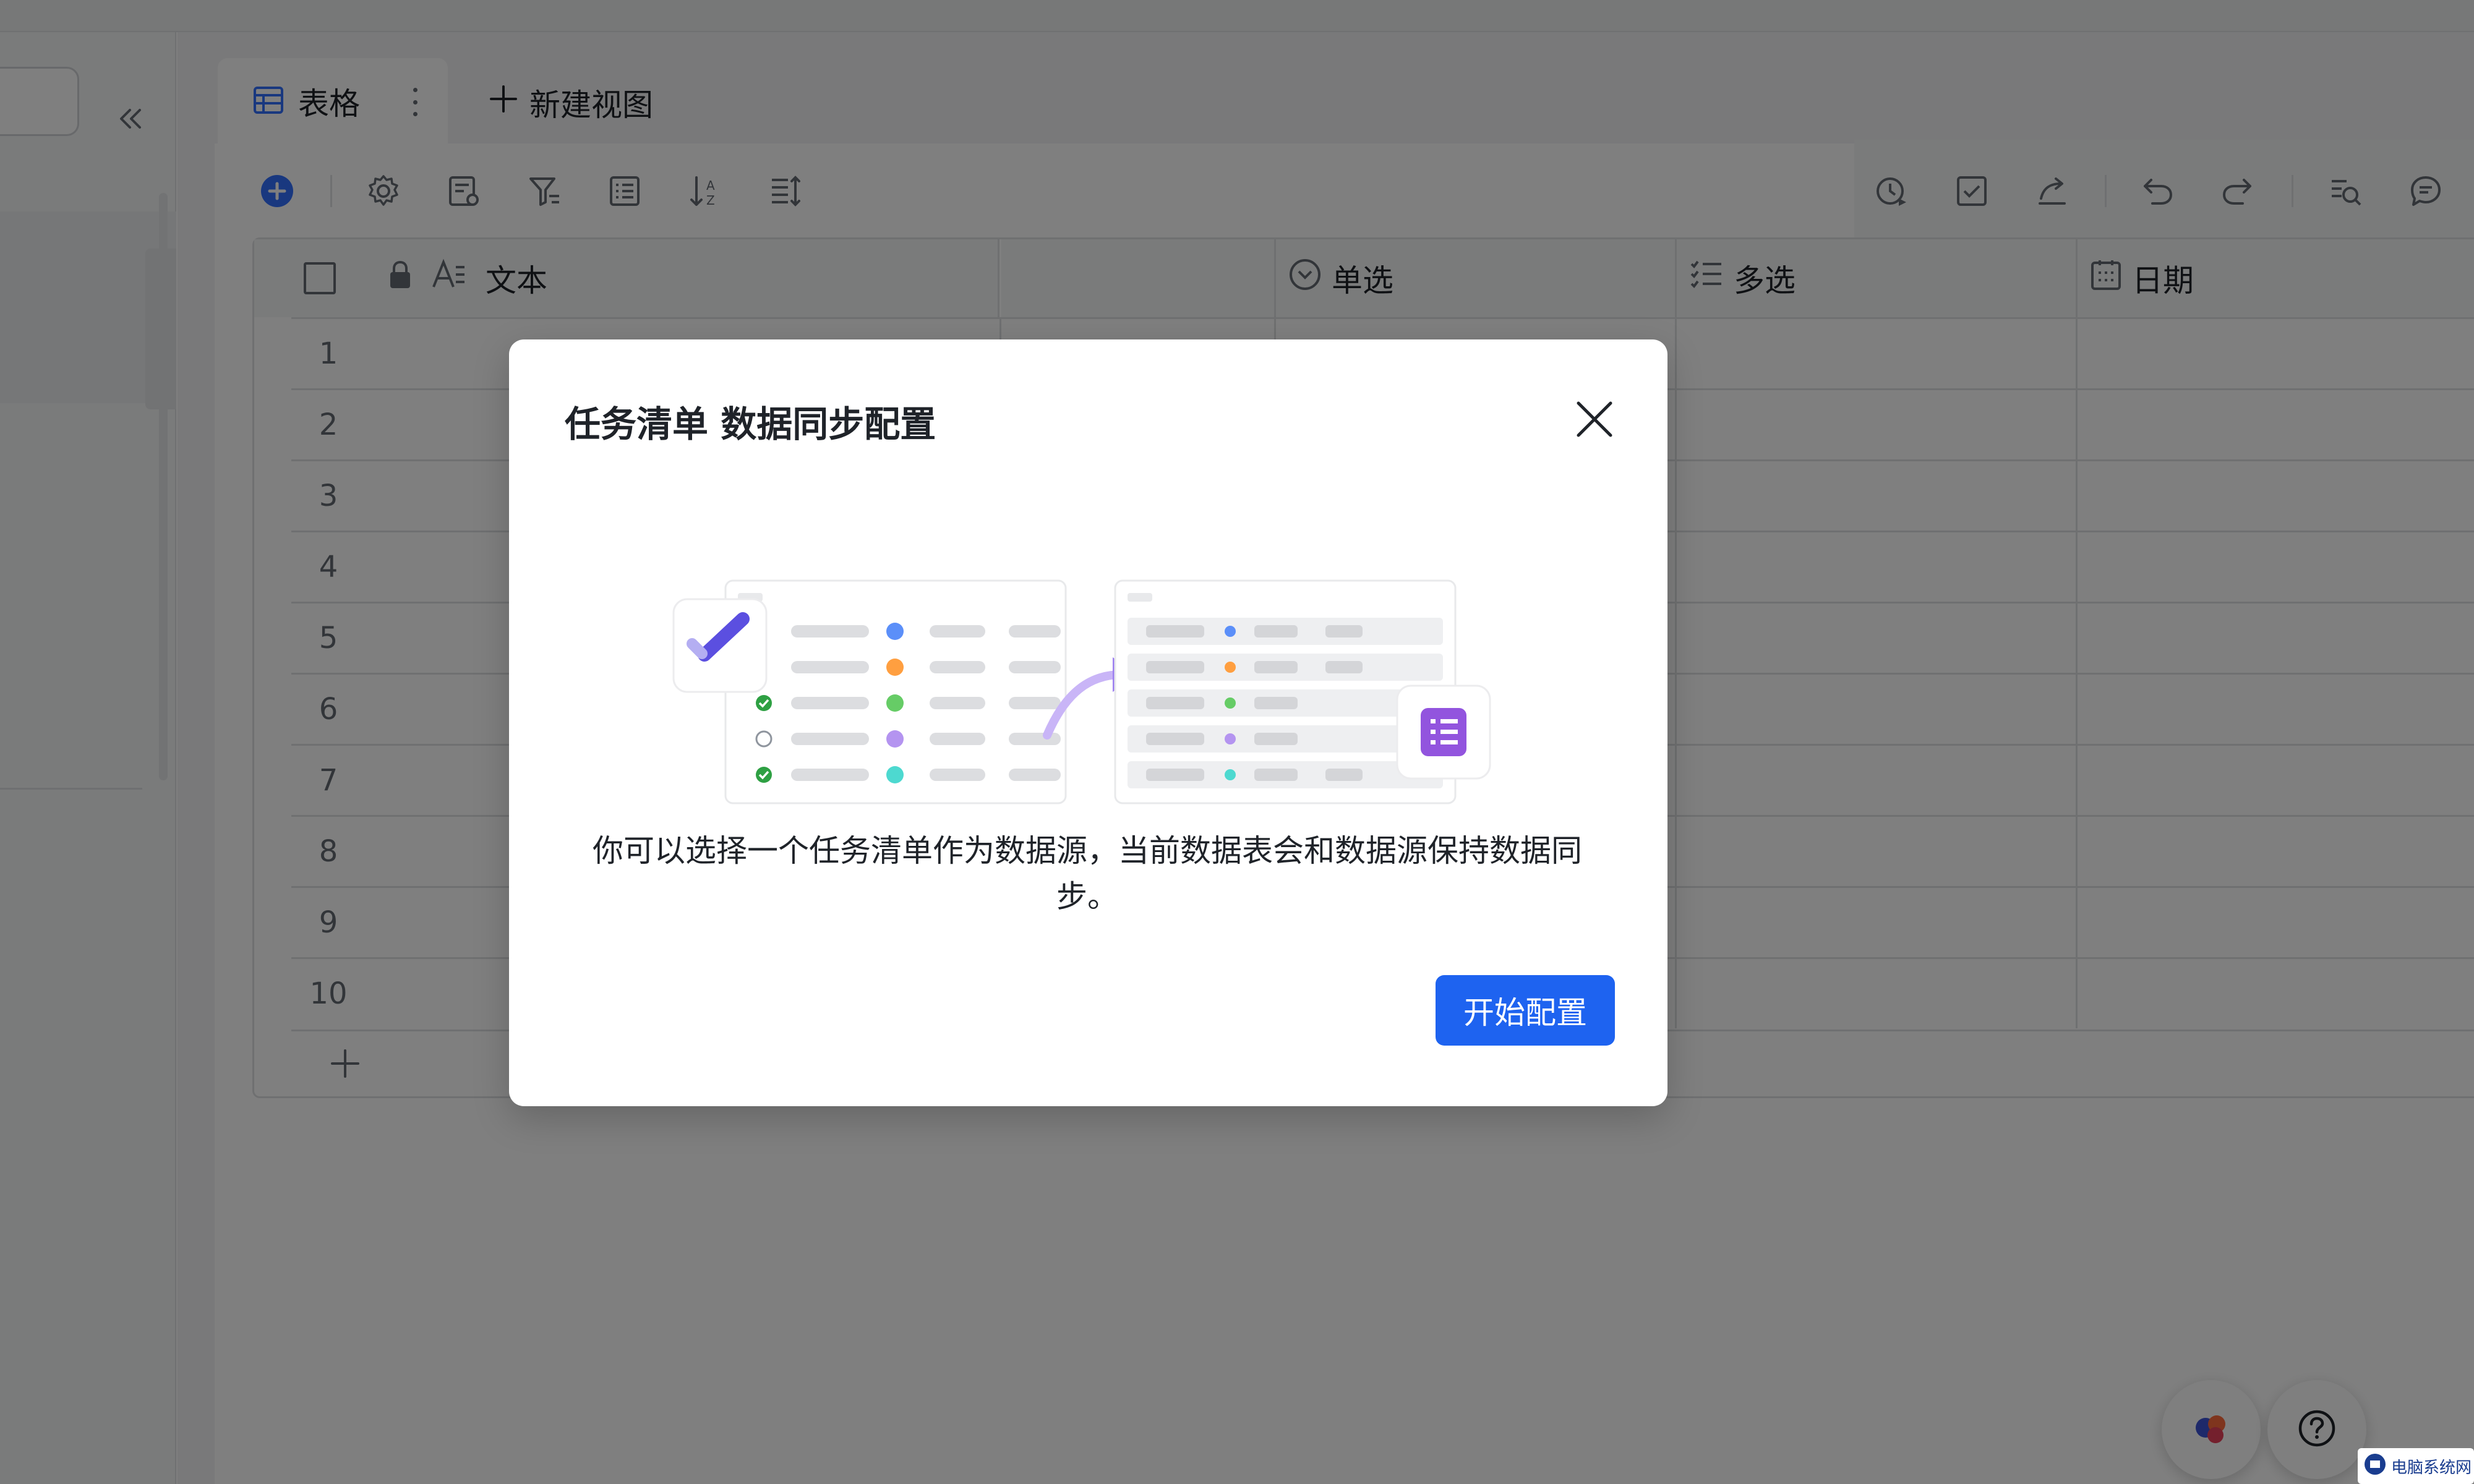  Describe the element at coordinates (750, 424) in the screenshot. I see `dialog-title: 任务清单 数据同步配置` at that location.